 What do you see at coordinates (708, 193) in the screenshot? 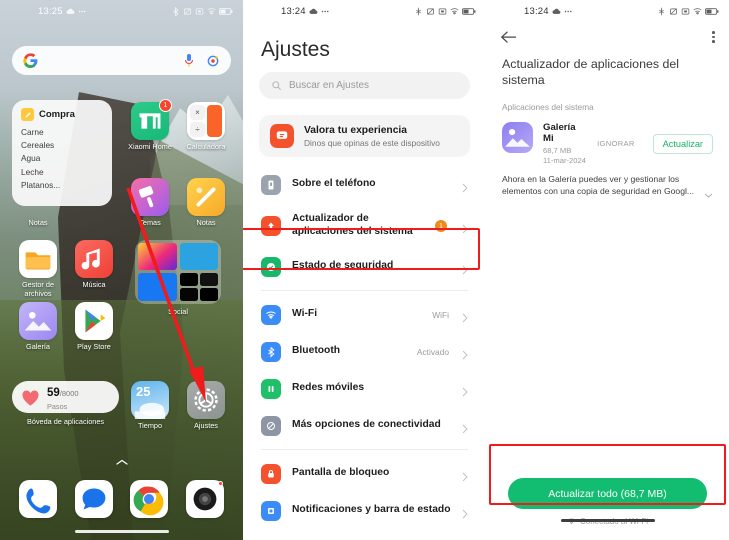
I see `chevron-down-icon` at bounding box center [708, 193].